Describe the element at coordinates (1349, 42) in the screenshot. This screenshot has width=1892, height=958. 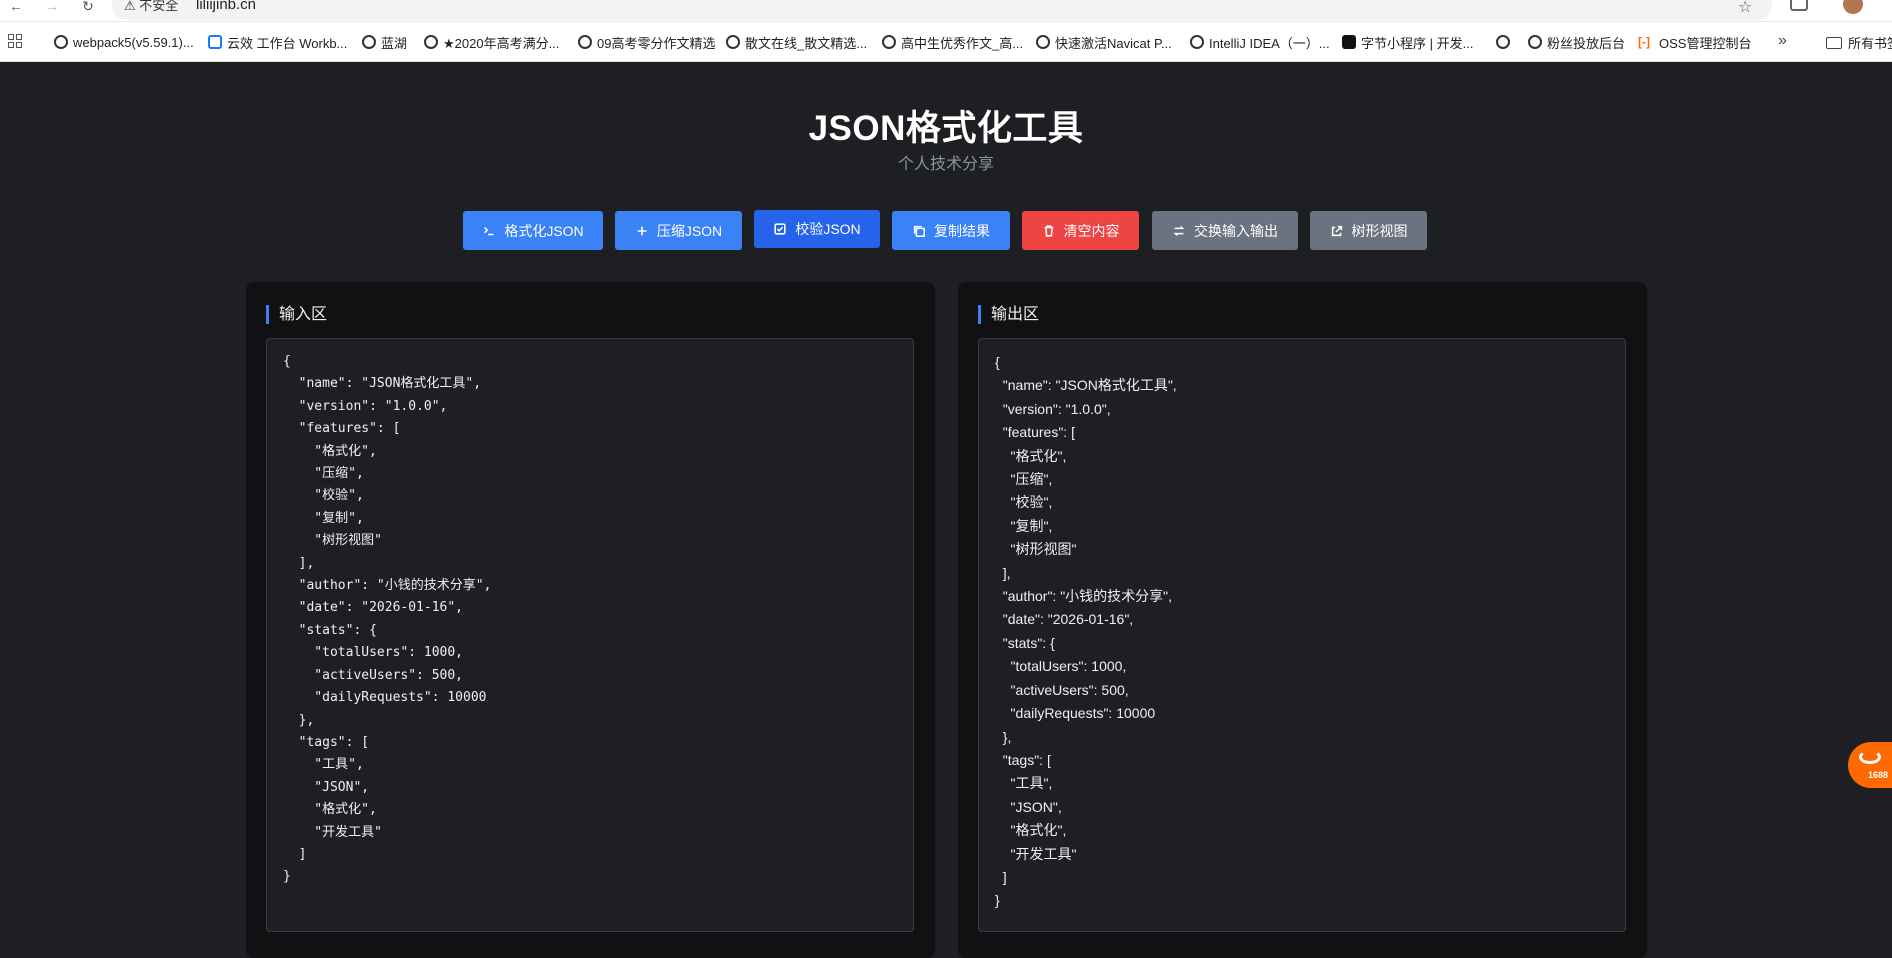
I see `tiktok-icon` at that location.